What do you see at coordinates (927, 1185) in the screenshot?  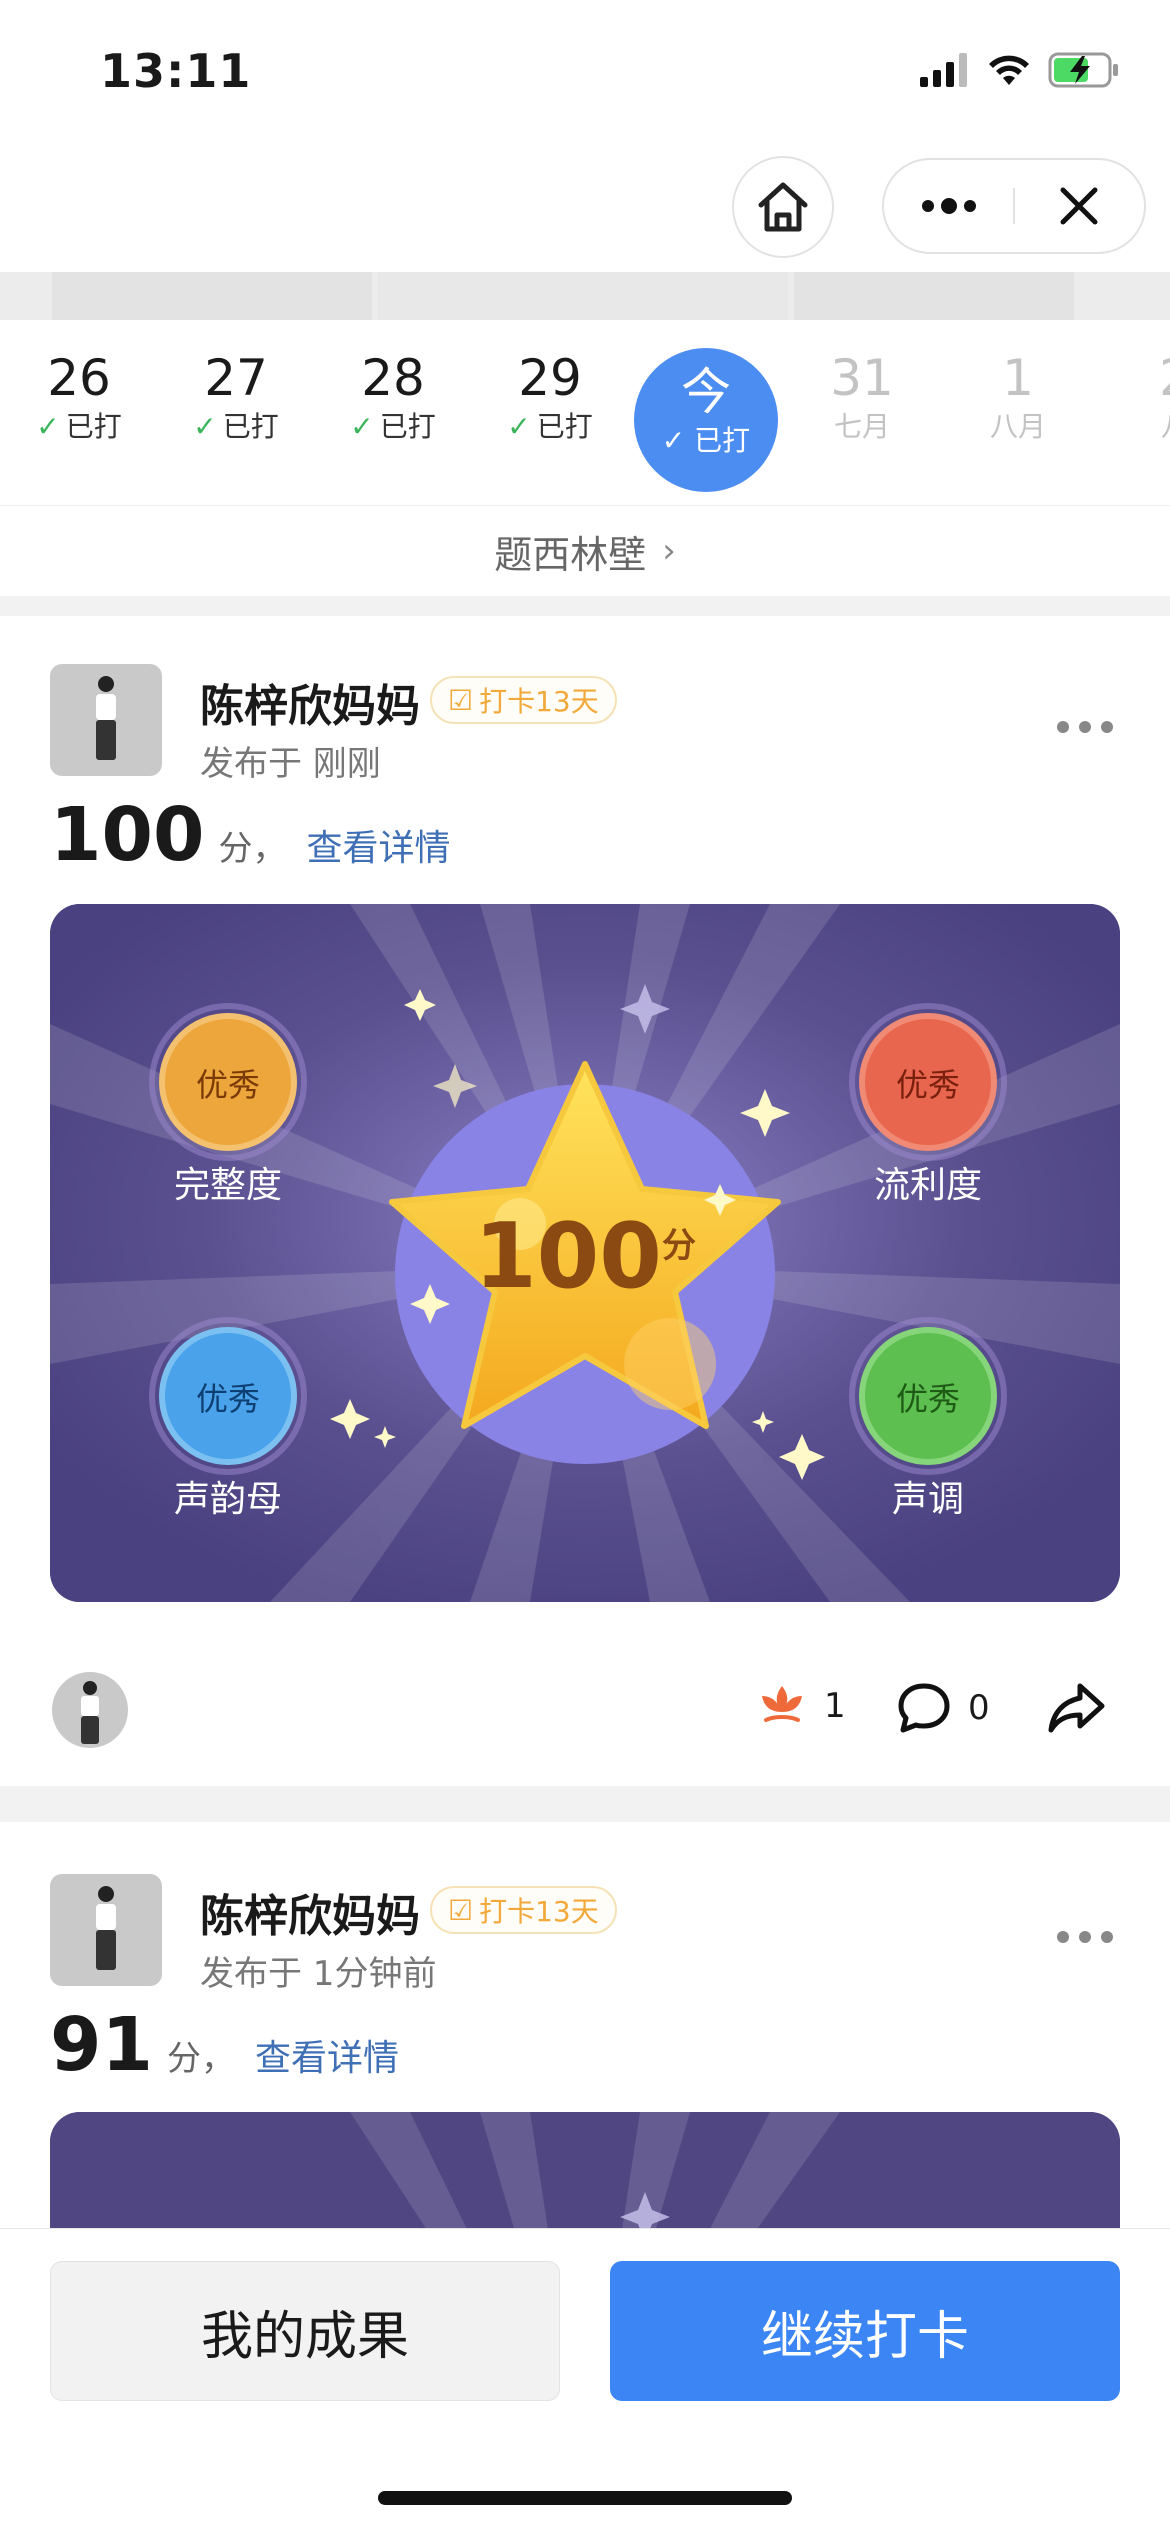 I see `metric-label: 流利度` at bounding box center [927, 1185].